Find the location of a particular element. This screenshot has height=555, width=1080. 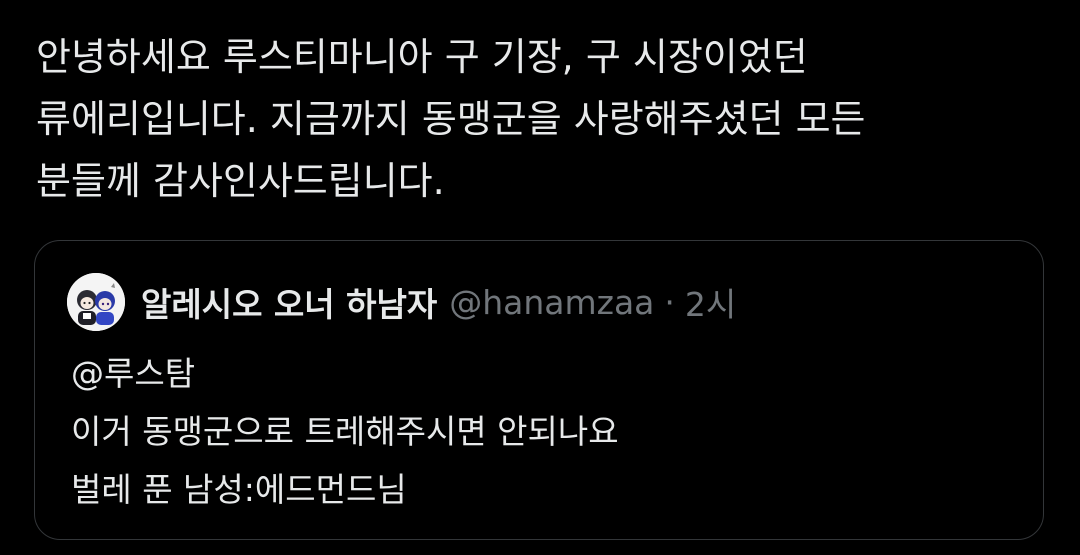

quoted-tweet-header: 알레시오 오너 하남자 @hanamzaa · 2시 is located at coordinates (401, 302).